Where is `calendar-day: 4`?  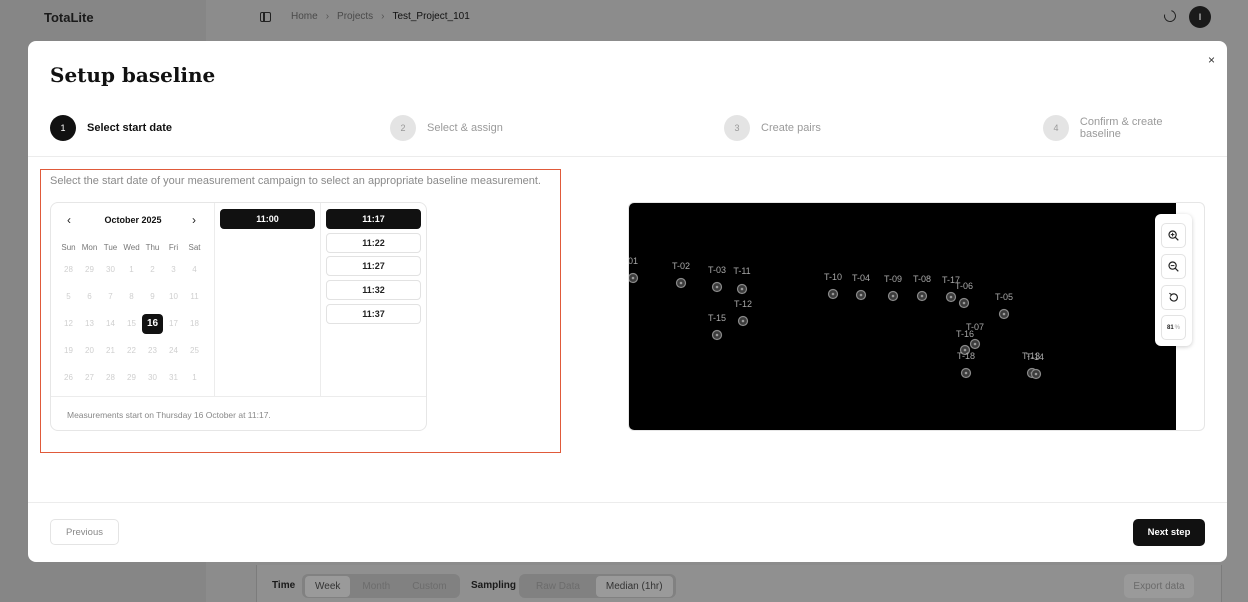 calendar-day: 4 is located at coordinates (194, 270).